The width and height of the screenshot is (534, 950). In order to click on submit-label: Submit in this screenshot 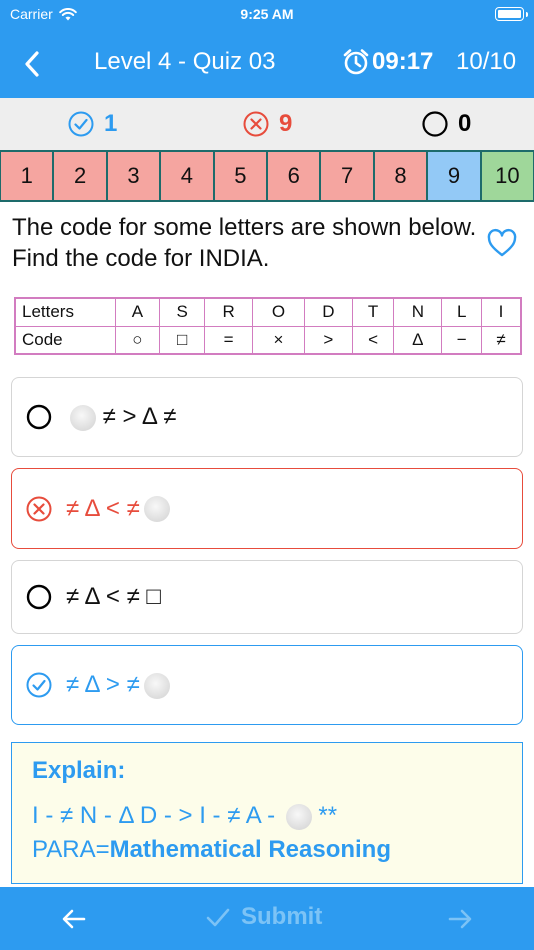, I will do `click(282, 916)`.